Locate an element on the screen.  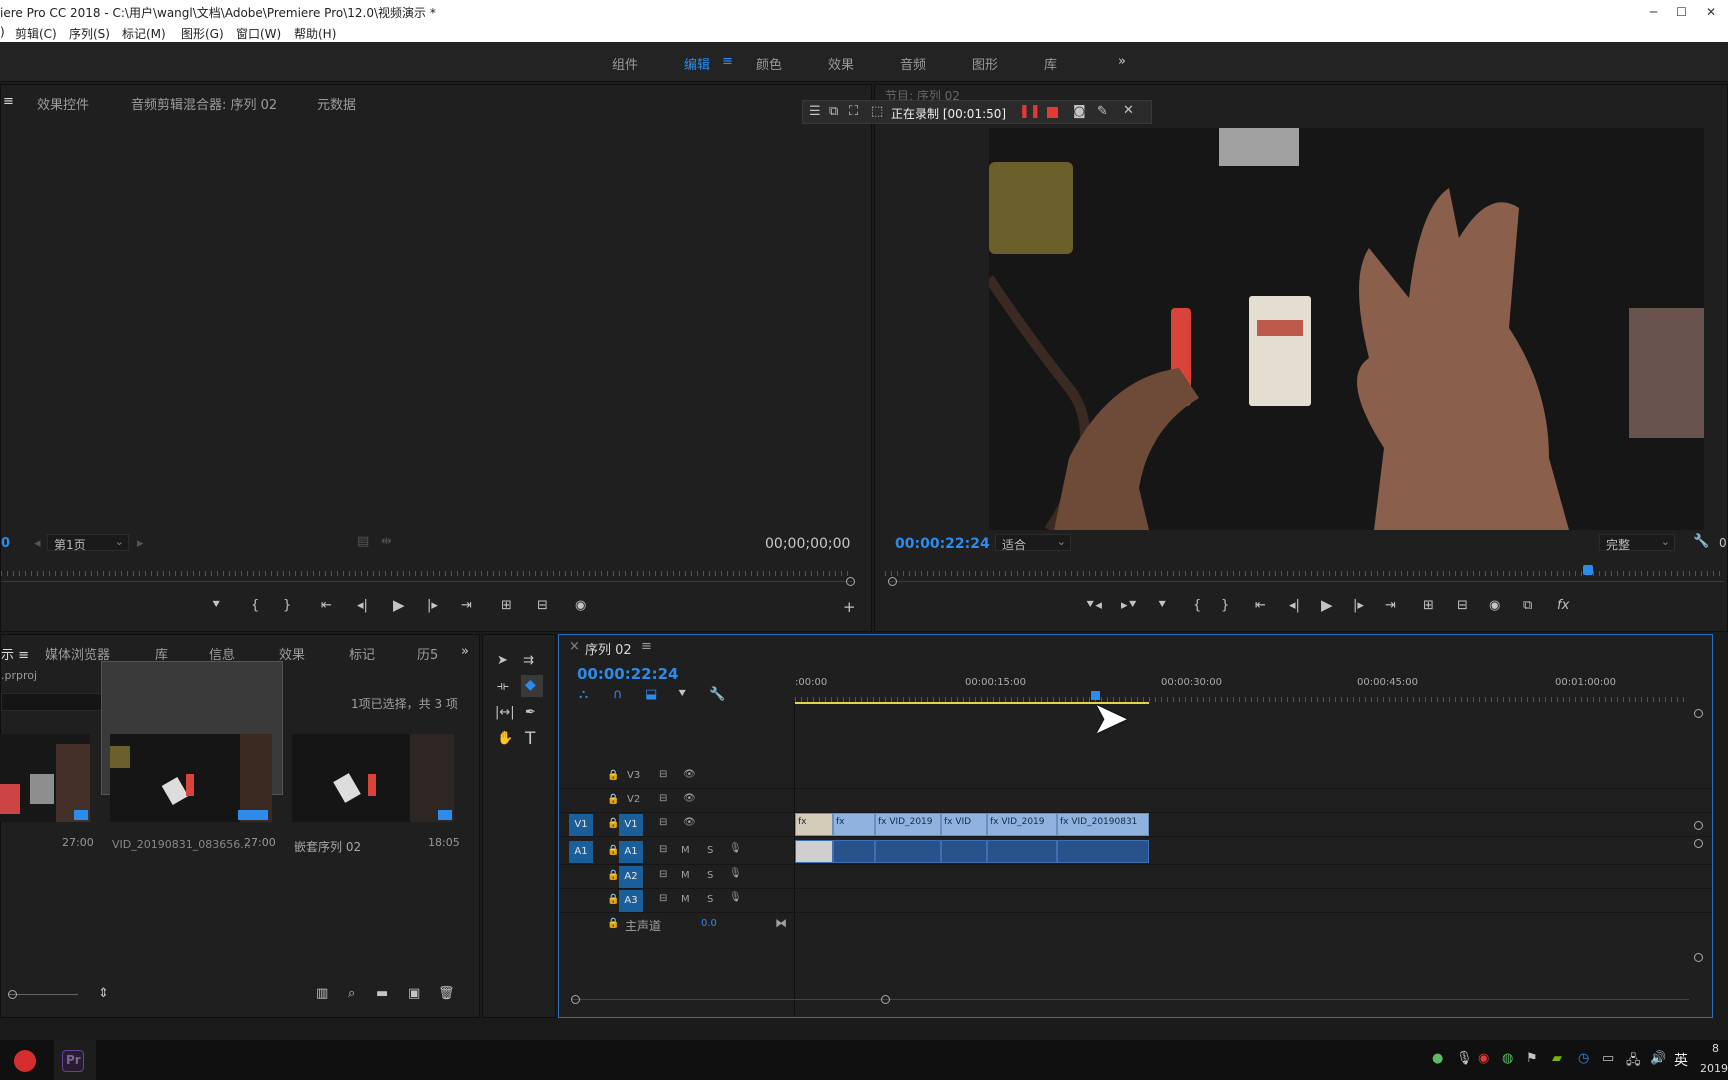
project-item-3-thumb is located at coordinates (373, 778).